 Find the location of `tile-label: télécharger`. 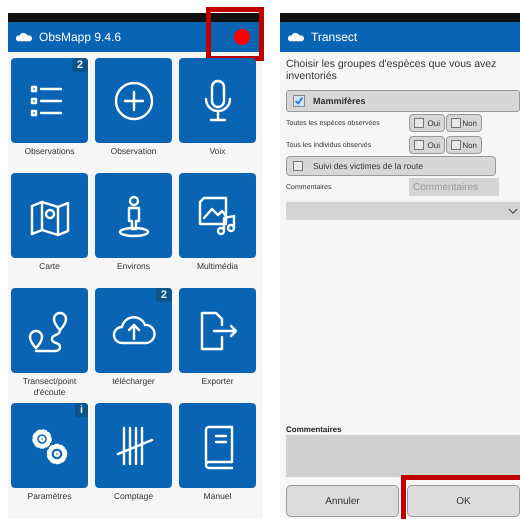

tile-label: télécharger is located at coordinates (133, 381).